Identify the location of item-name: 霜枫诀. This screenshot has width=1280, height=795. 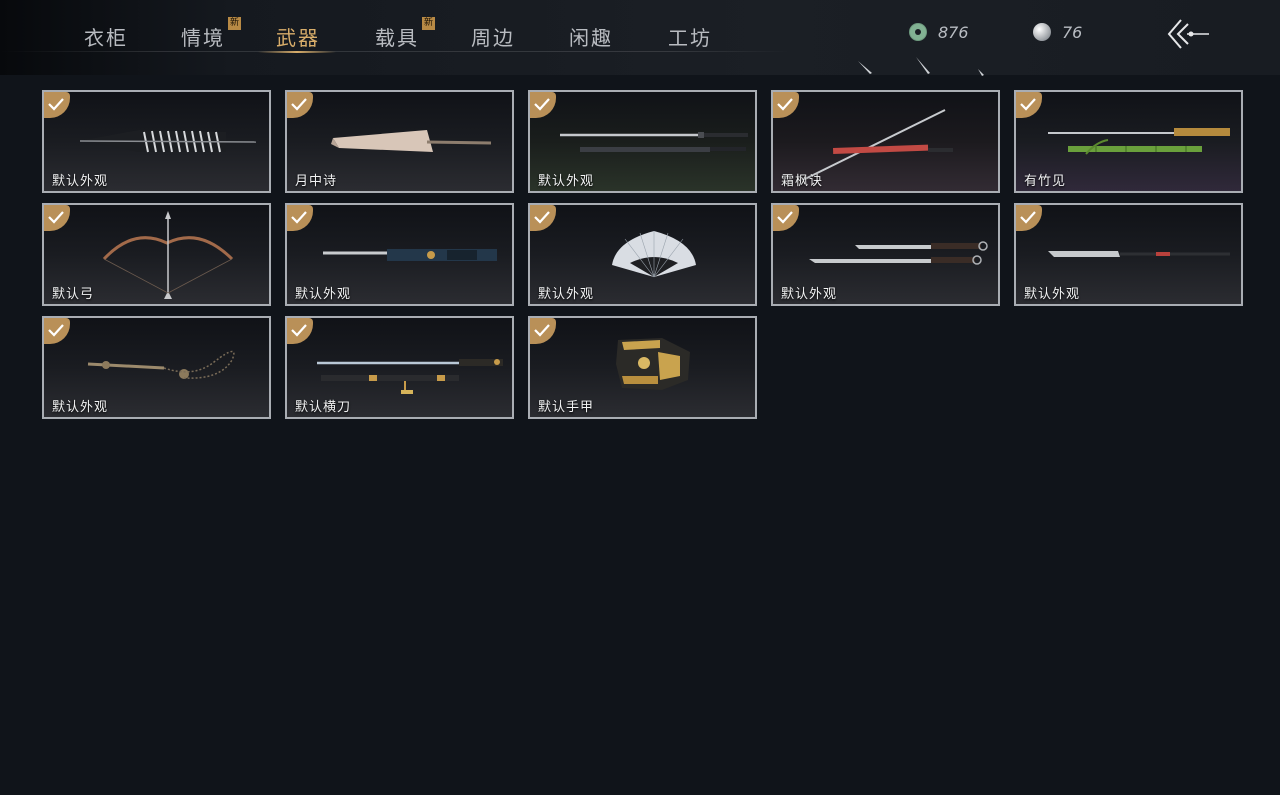
(802, 181).